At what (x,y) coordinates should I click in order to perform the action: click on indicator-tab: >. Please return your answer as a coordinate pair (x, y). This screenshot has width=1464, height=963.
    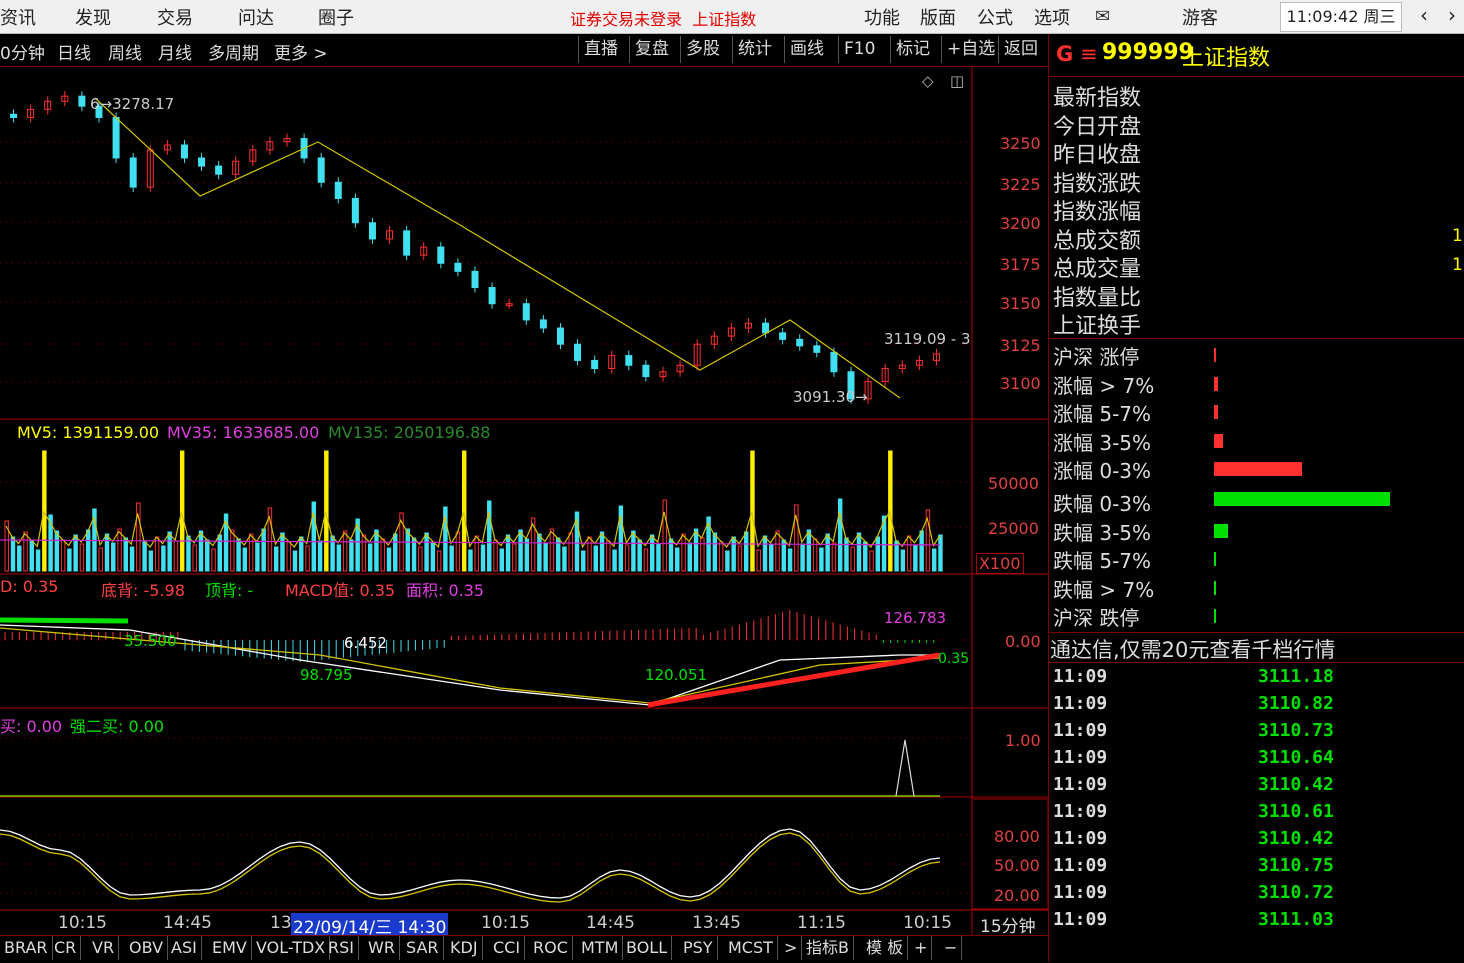
    Looking at the image, I should click on (791, 948).